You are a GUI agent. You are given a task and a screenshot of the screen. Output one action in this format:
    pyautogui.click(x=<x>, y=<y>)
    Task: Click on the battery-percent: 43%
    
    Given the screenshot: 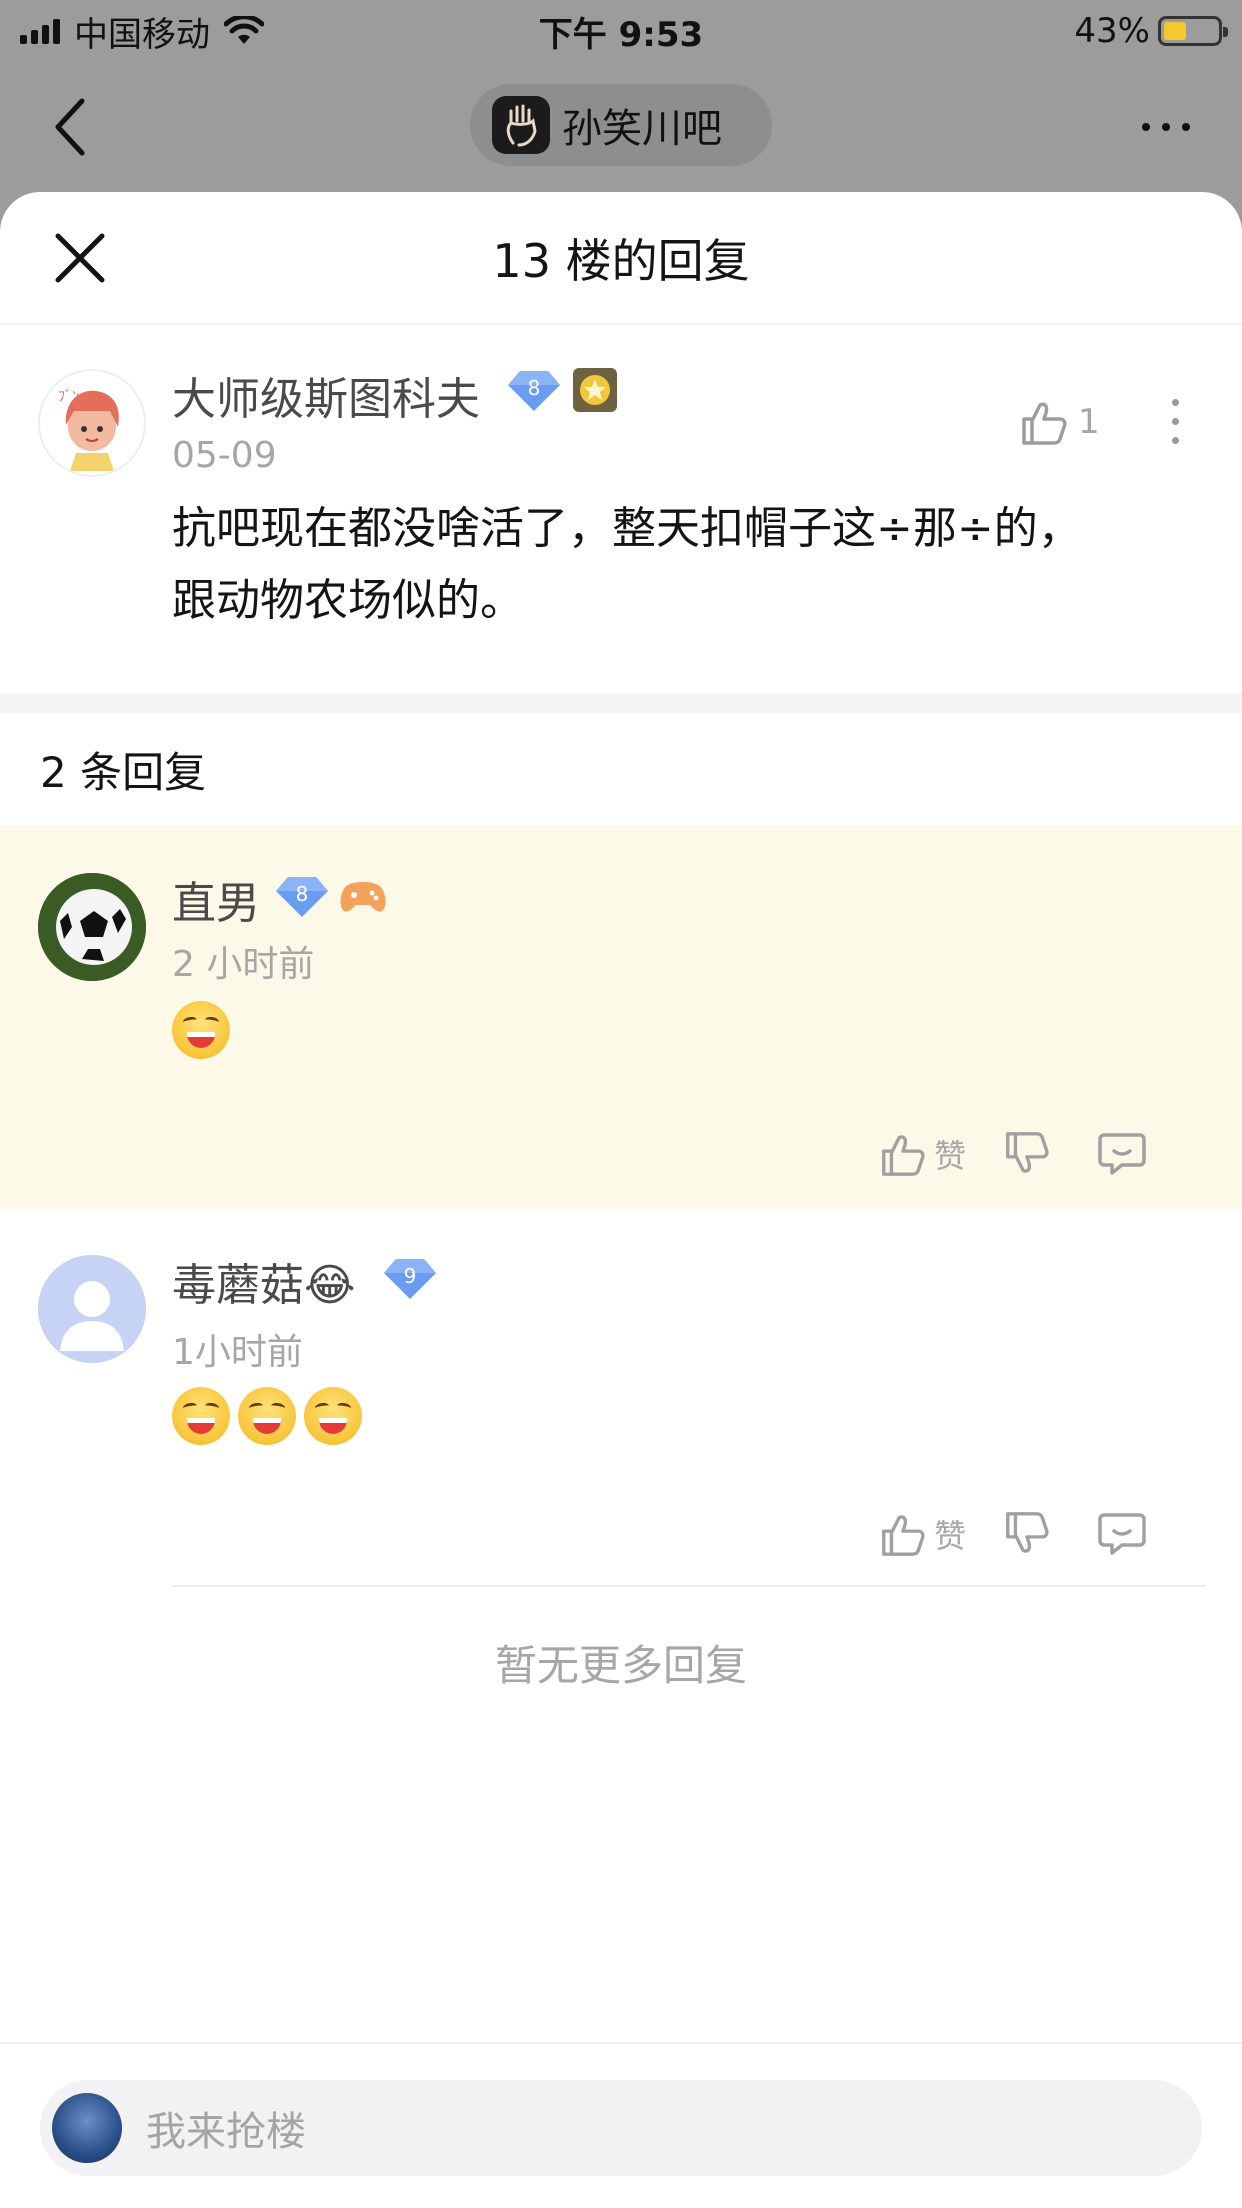 What is the action you would take?
    pyautogui.click(x=1112, y=31)
    